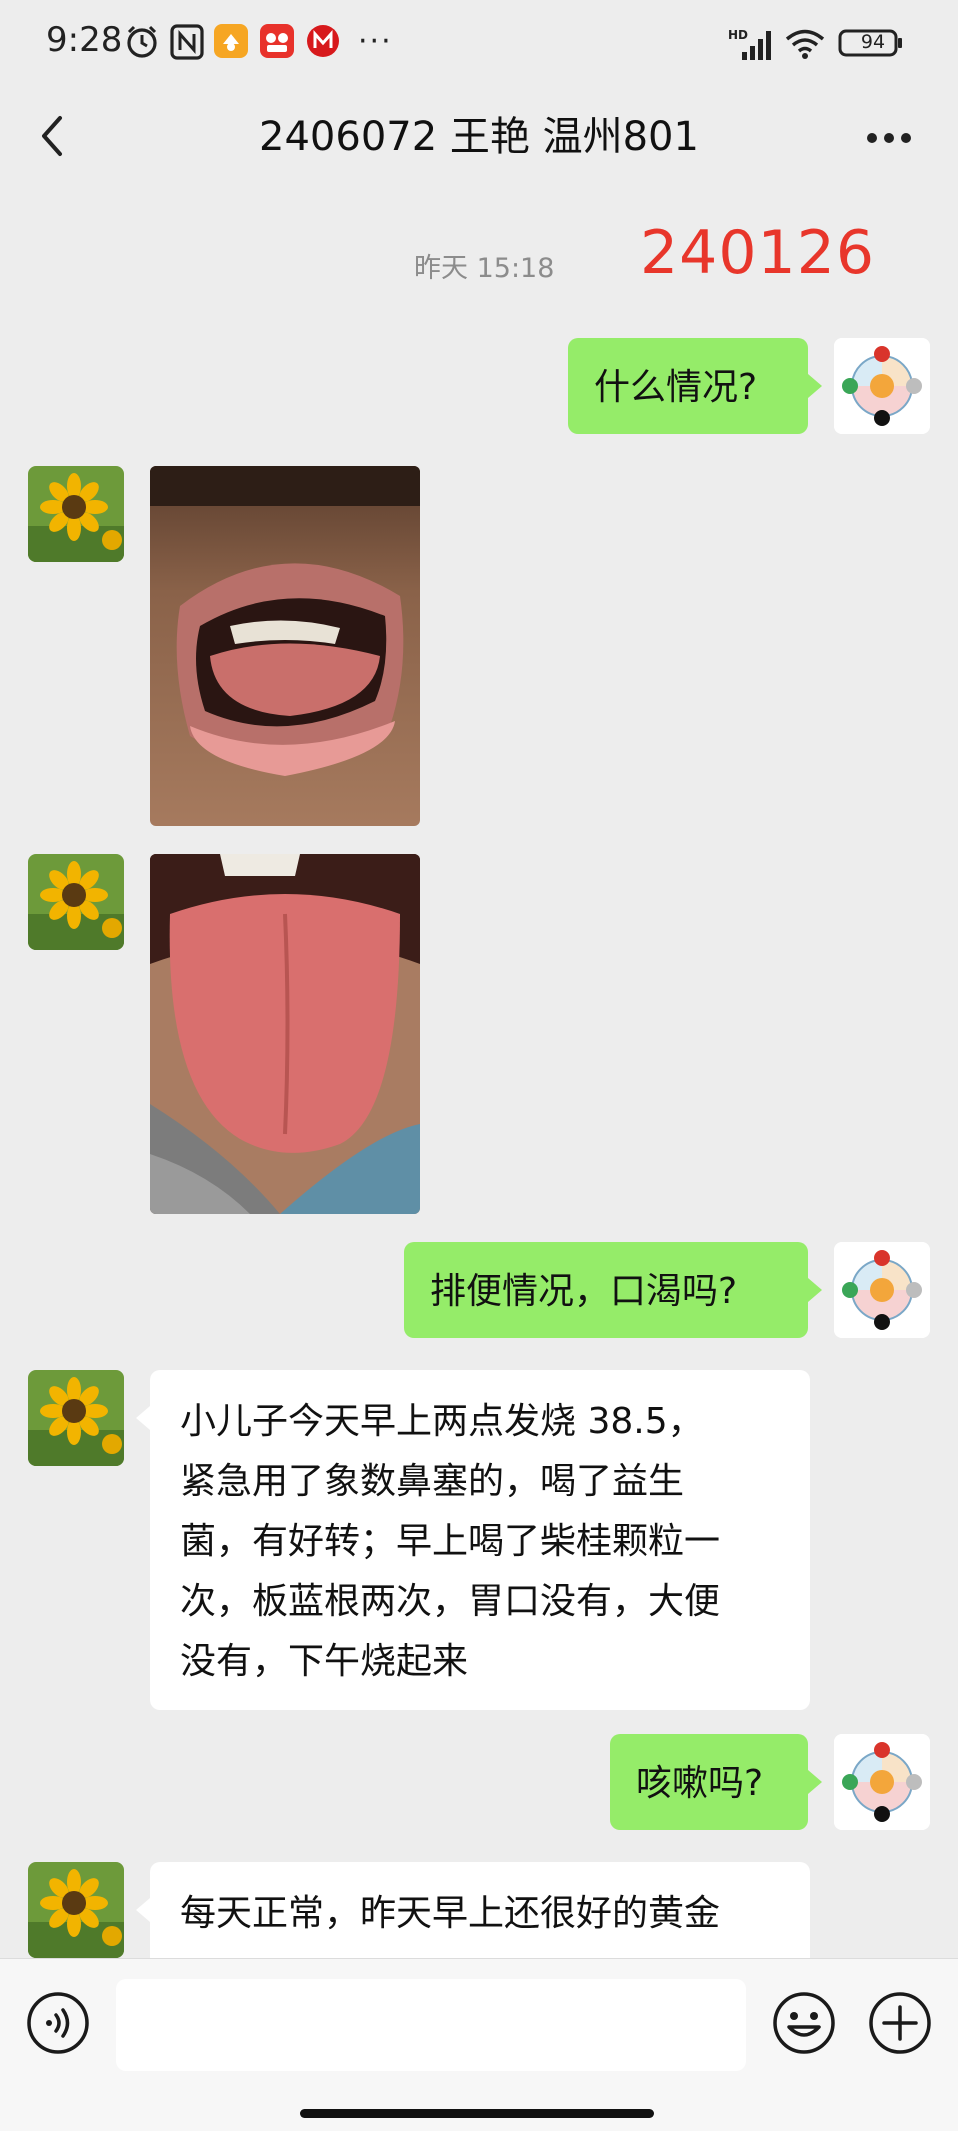 The height and width of the screenshot is (2131, 958). What do you see at coordinates (751, 47) in the screenshot?
I see `signal-icon: HD` at bounding box center [751, 47].